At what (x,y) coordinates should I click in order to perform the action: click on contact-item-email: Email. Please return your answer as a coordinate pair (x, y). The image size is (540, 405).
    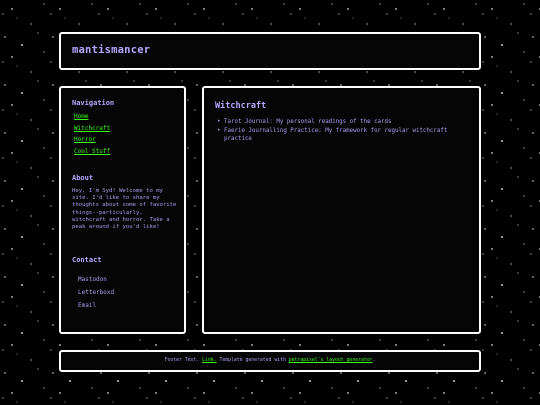
    Looking at the image, I should click on (96, 308).